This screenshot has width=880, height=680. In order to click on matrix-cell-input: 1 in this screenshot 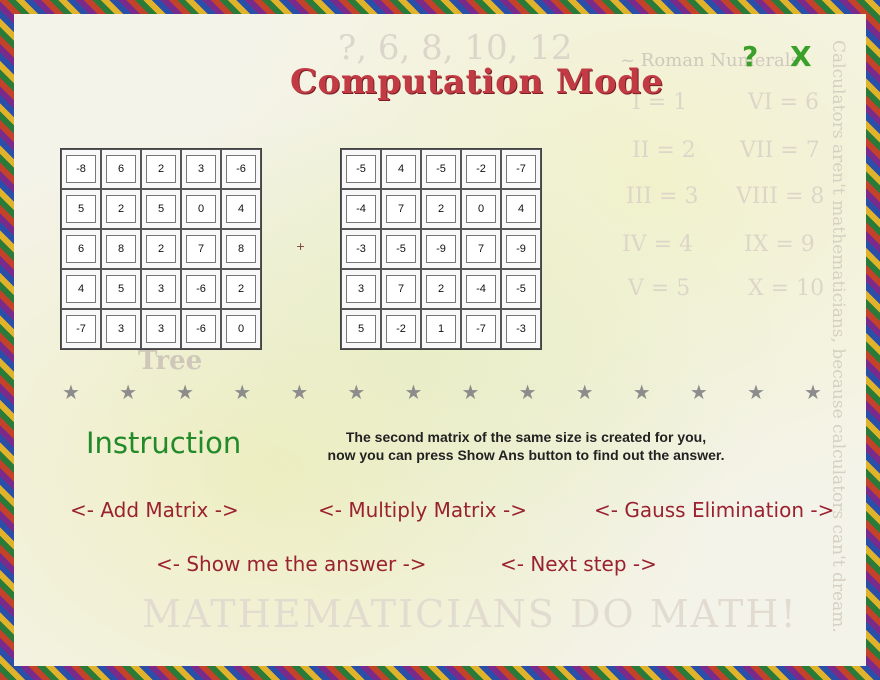, I will do `click(441, 329)`.